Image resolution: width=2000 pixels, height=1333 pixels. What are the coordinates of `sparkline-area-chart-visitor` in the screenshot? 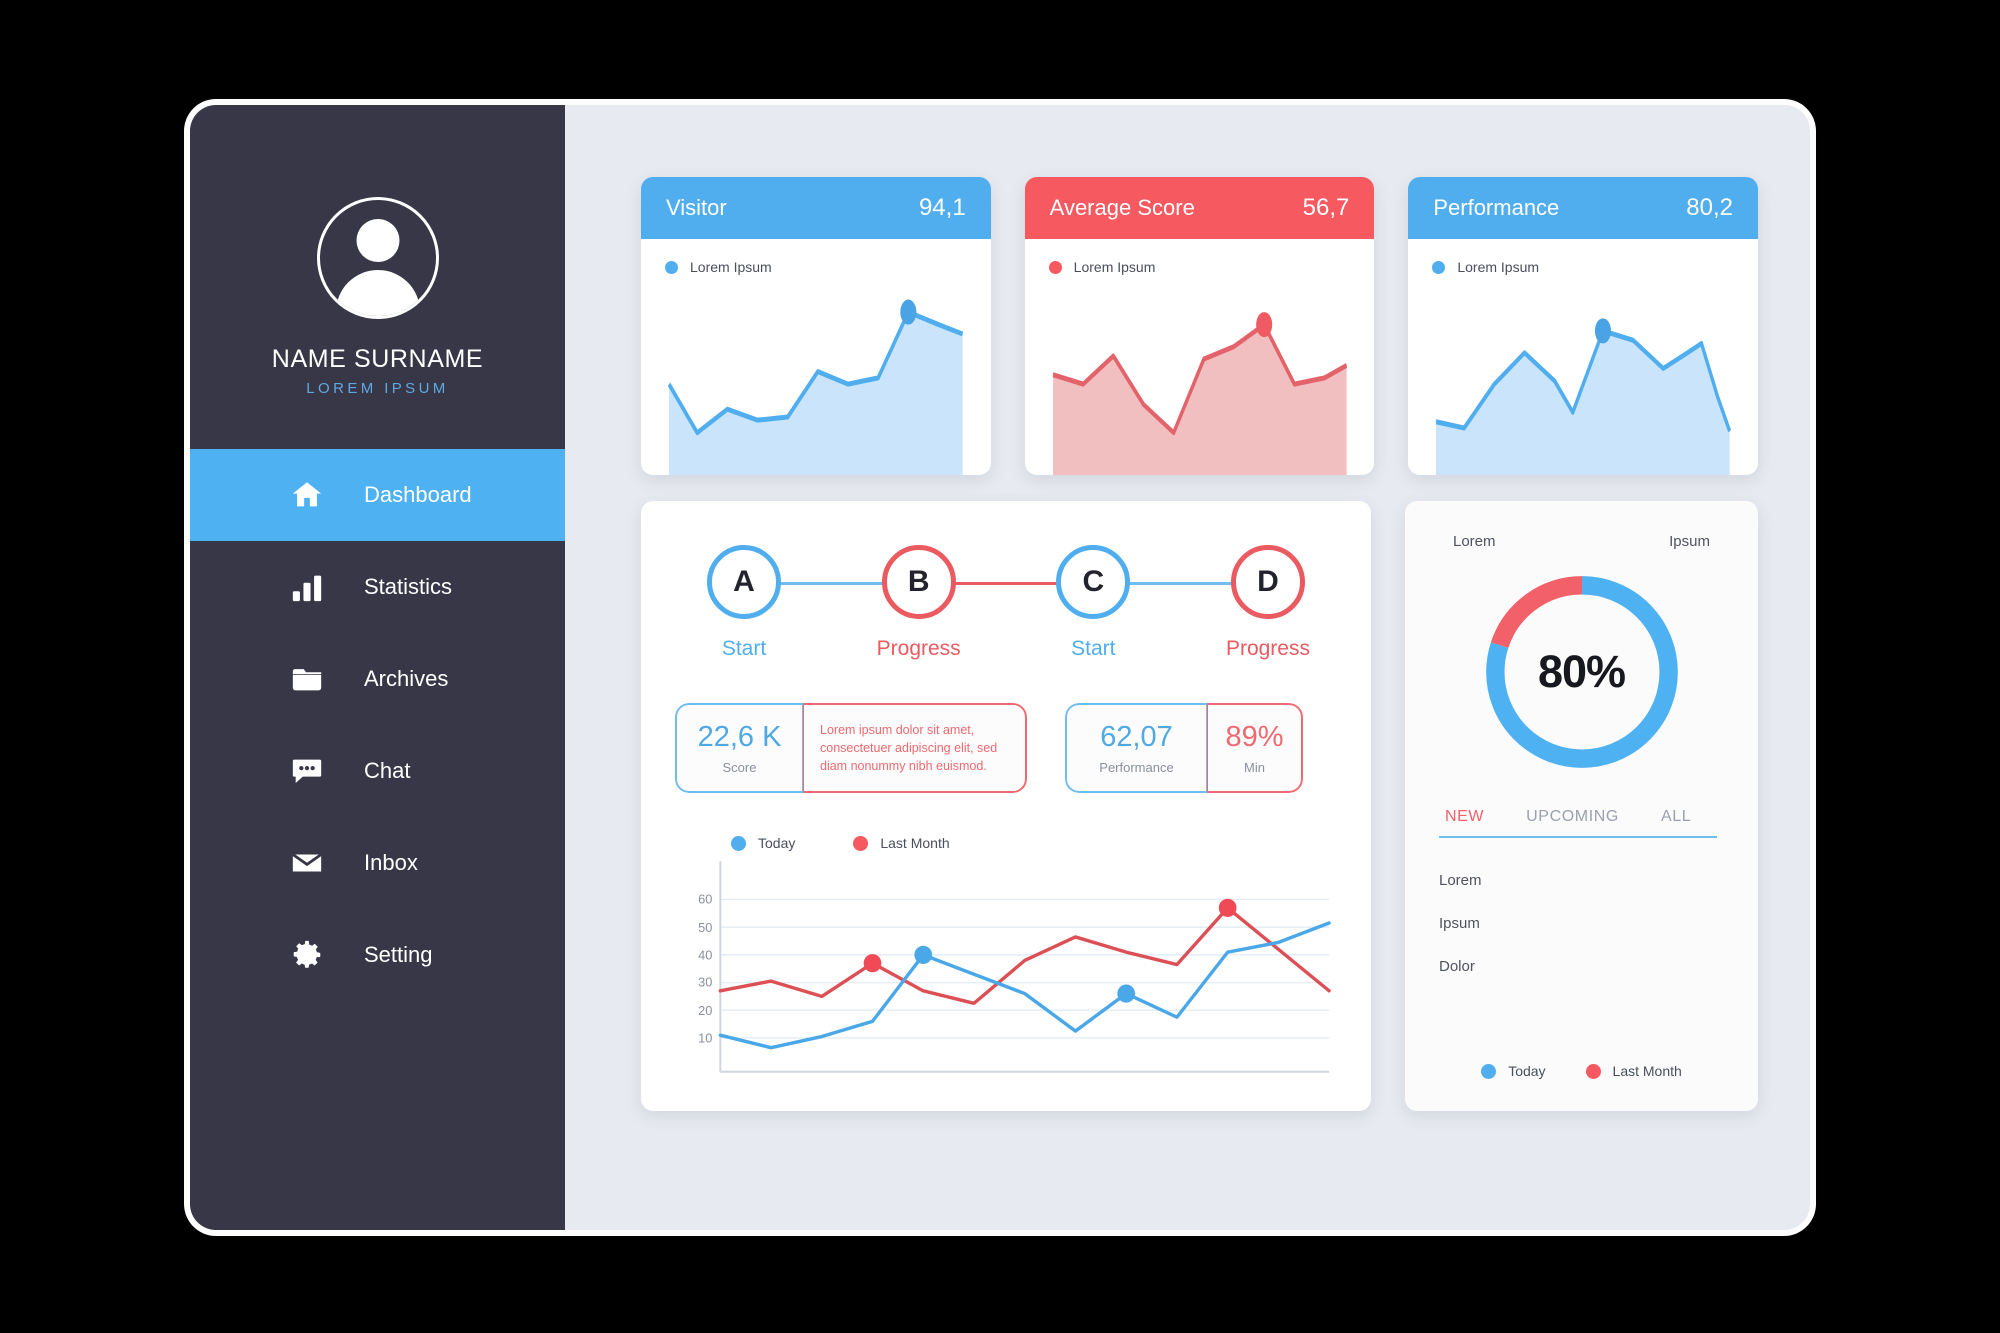 It's located at (816, 381).